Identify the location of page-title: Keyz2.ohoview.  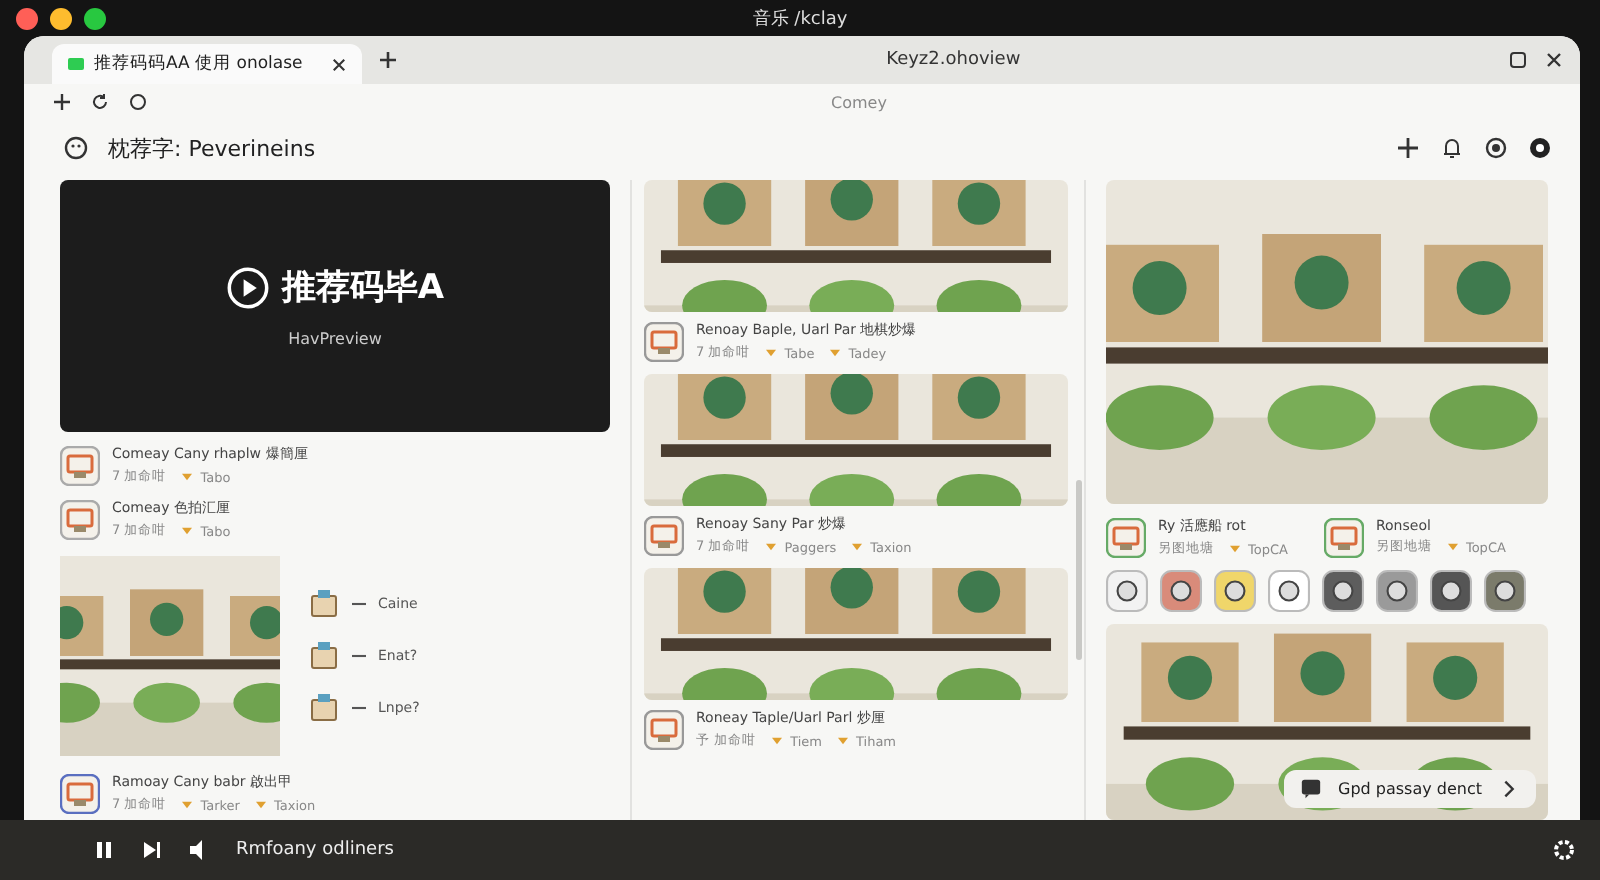
(953, 60).